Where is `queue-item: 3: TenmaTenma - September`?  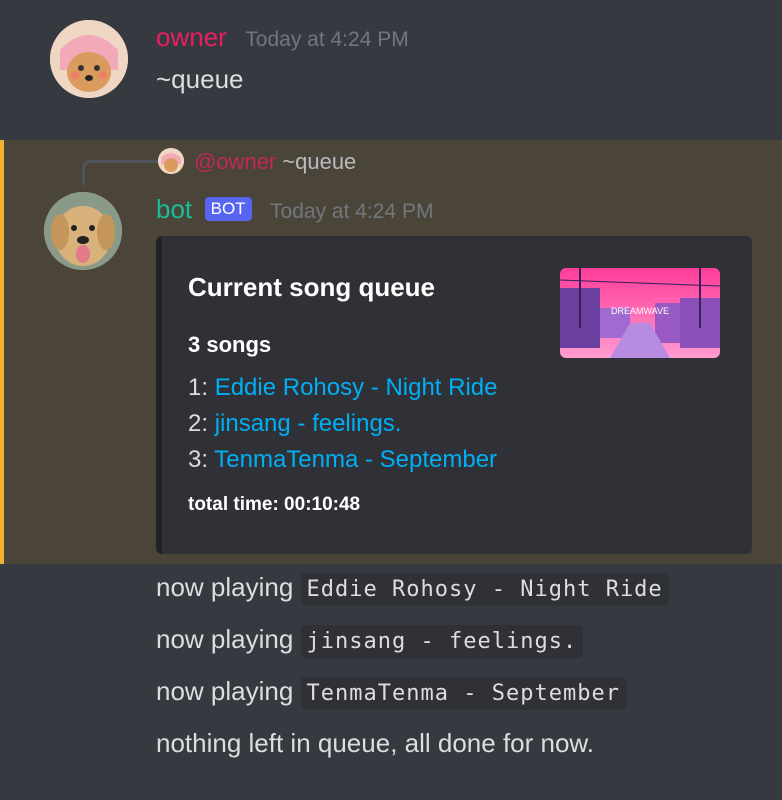 queue-item: 3: TenmaTenma - September is located at coordinates (343, 460).